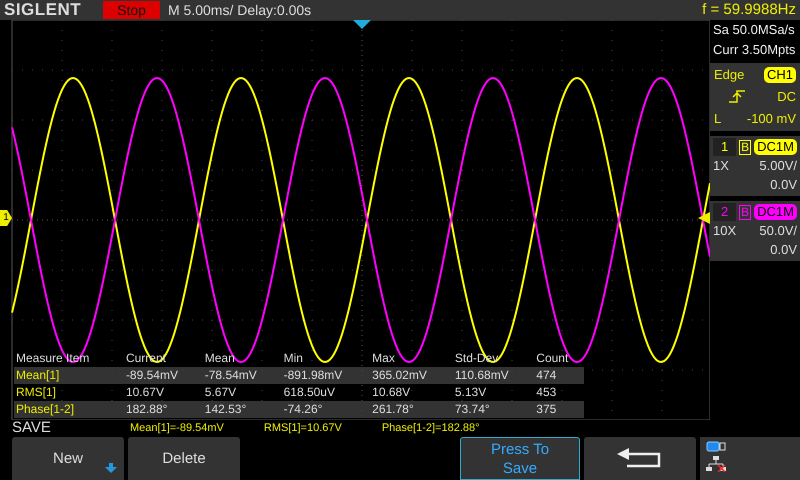 The width and height of the screenshot is (800, 480). Describe the element at coordinates (724, 147) in the screenshot. I see `channel-number: 1` at that location.